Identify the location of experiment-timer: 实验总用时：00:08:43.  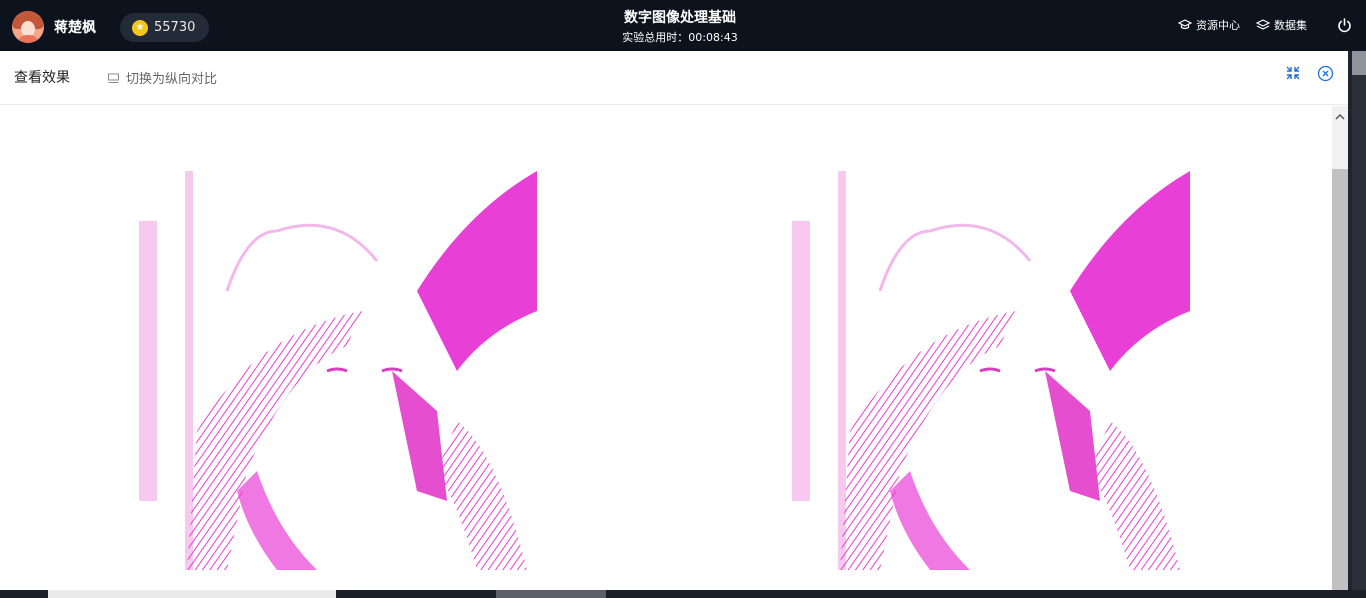
(680, 37).